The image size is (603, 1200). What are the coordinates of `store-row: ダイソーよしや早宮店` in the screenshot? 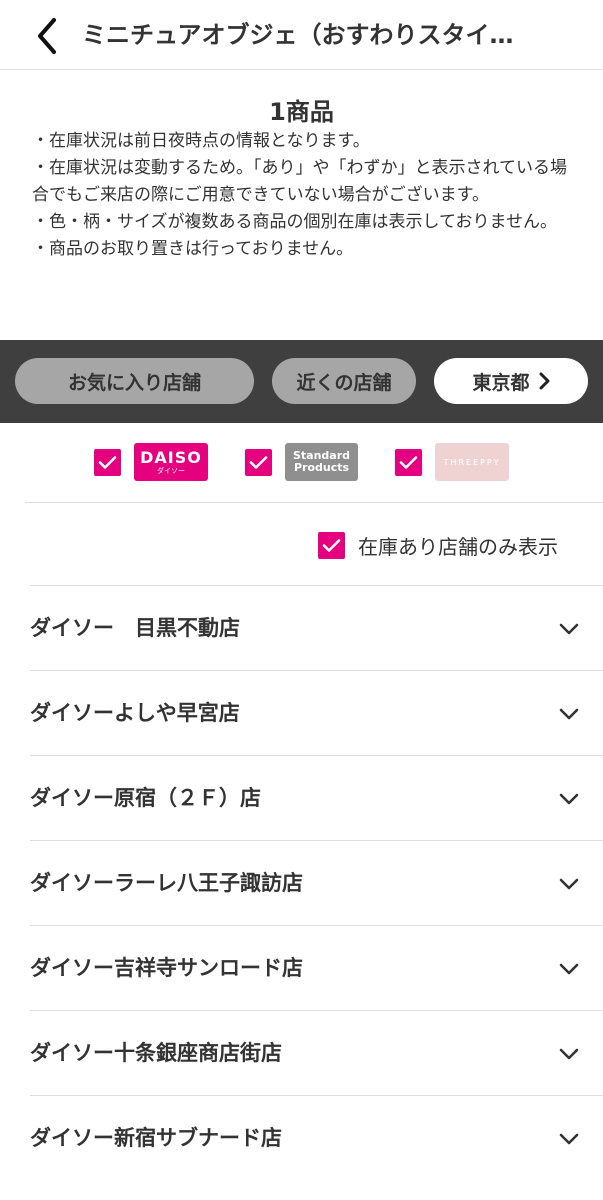 It's located at (316, 712).